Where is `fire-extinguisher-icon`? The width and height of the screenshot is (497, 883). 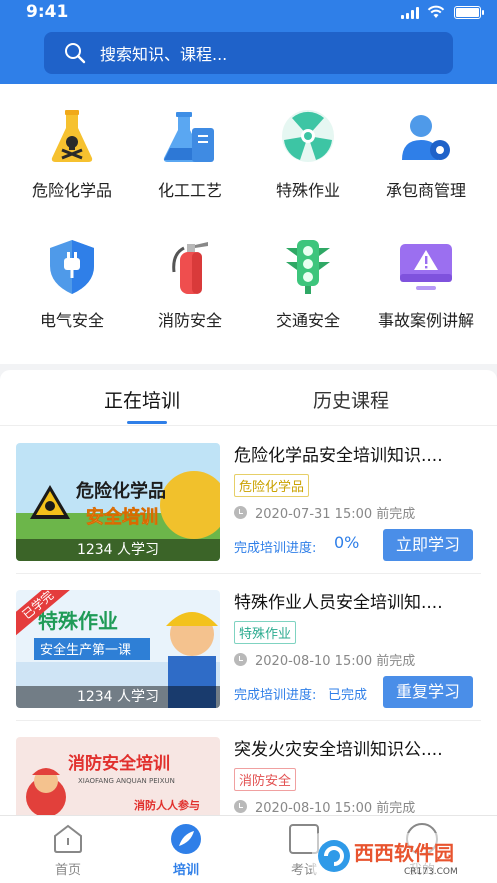 fire-extinguisher-icon is located at coordinates (190, 268).